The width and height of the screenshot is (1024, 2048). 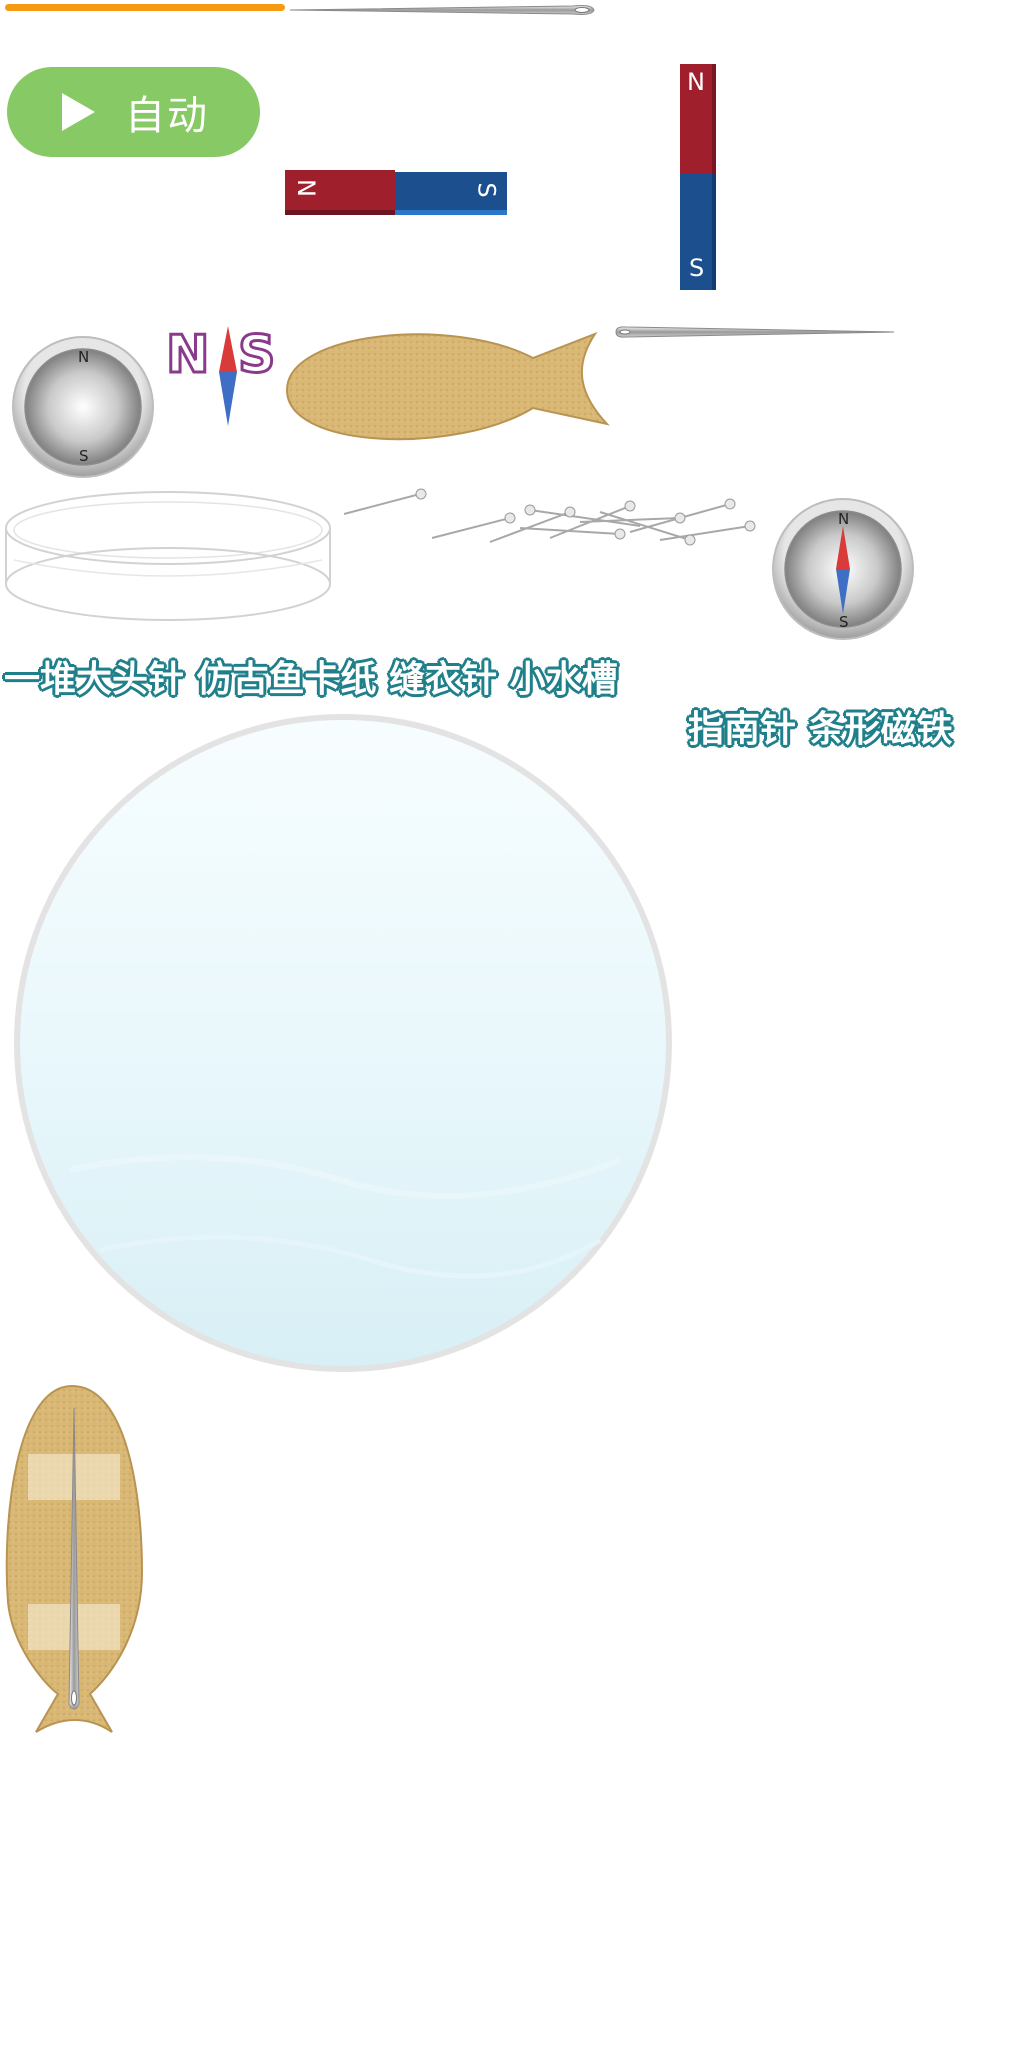 I want to click on pin-pile, so click(x=595, y=518).